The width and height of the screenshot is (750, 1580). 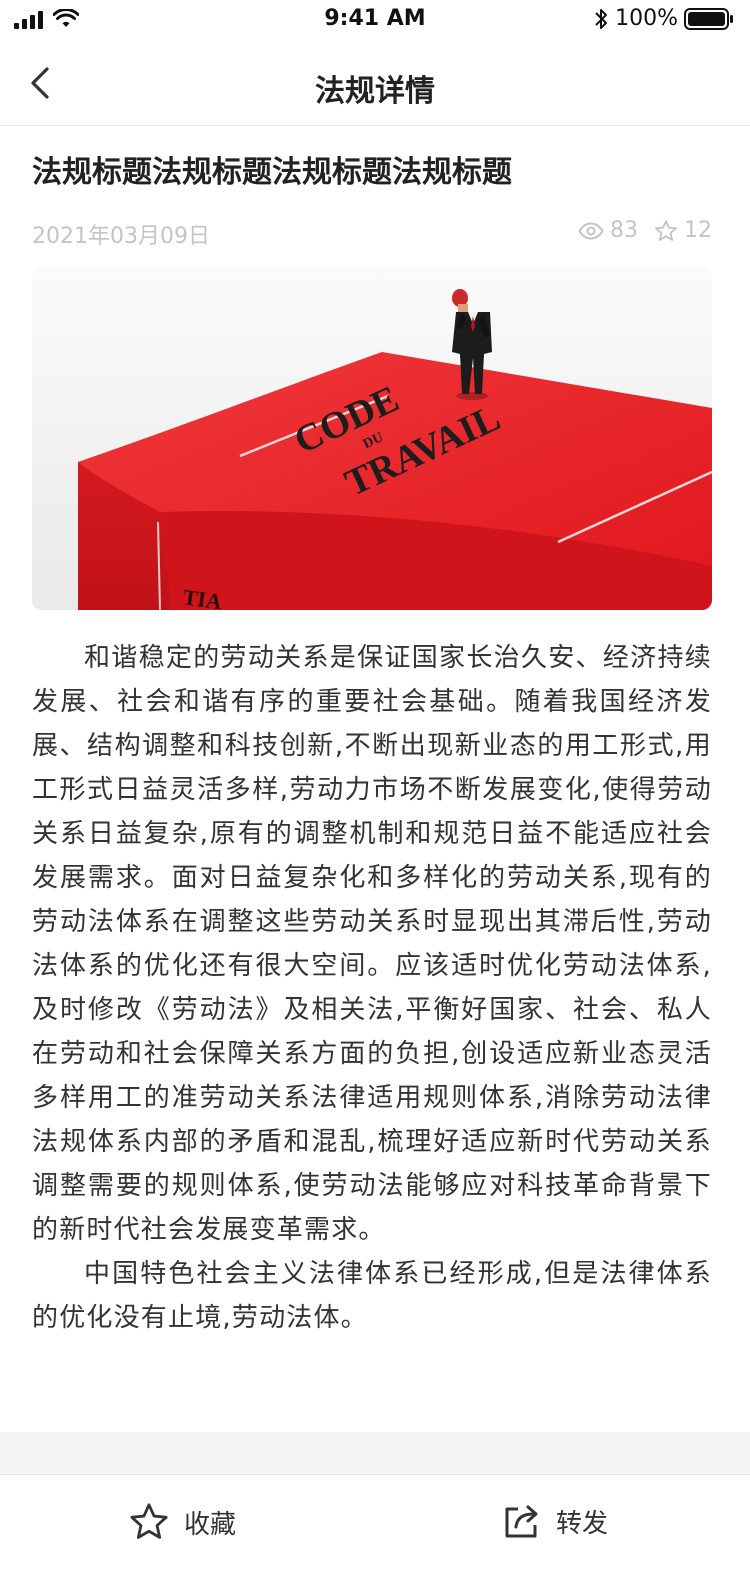 What do you see at coordinates (591, 230) in the screenshot?
I see `eye-icon` at bounding box center [591, 230].